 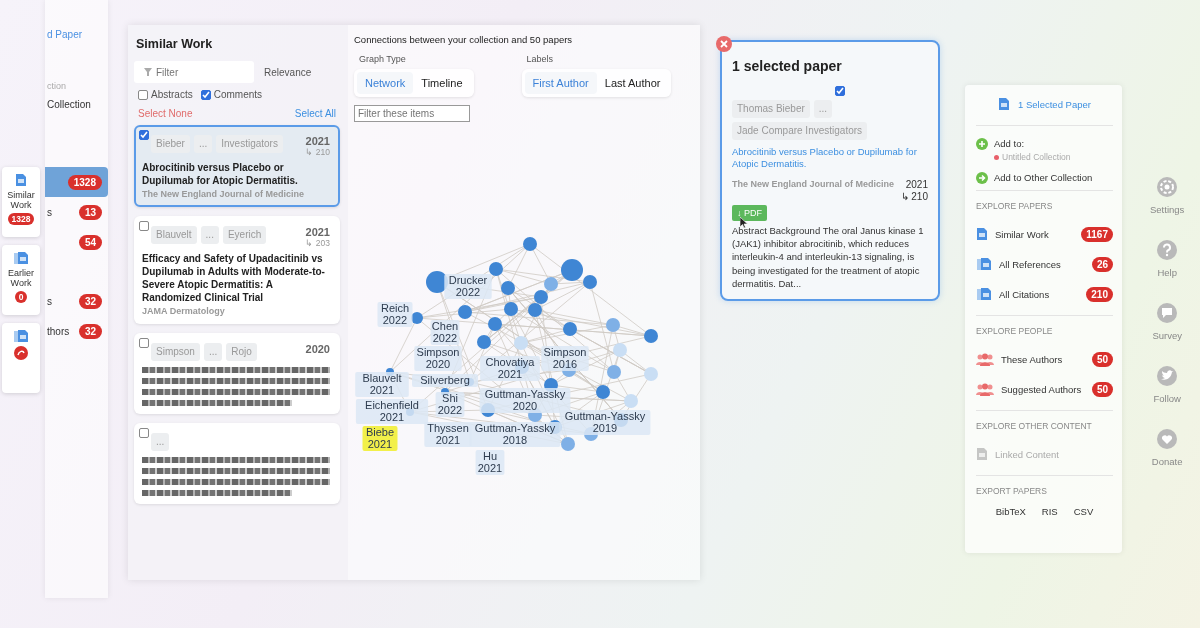 I want to click on node-label: Guttman-Yassky 2019, so click(x=605, y=422).